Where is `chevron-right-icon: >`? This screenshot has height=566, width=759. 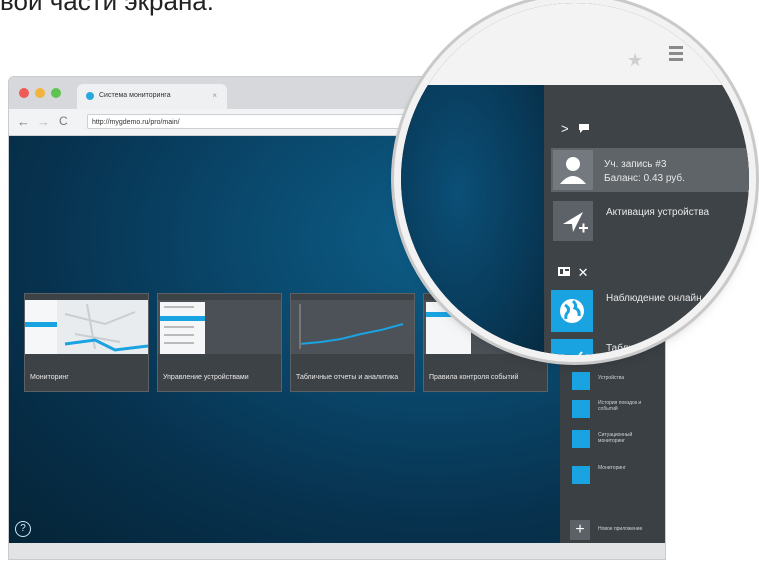 chevron-right-icon: > is located at coordinates (565, 128).